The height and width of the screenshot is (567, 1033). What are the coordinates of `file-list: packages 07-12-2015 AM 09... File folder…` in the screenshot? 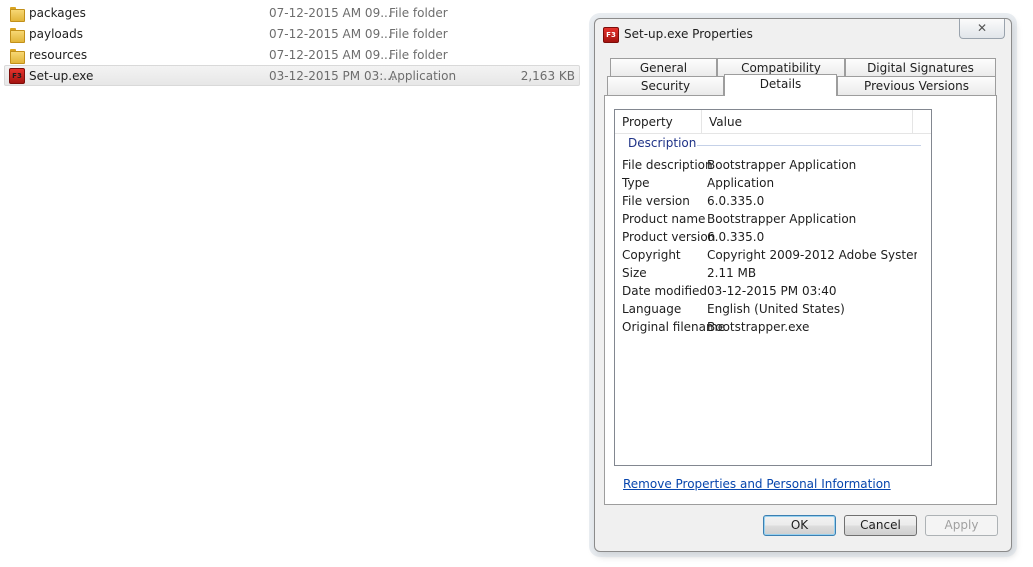 It's located at (292, 44).